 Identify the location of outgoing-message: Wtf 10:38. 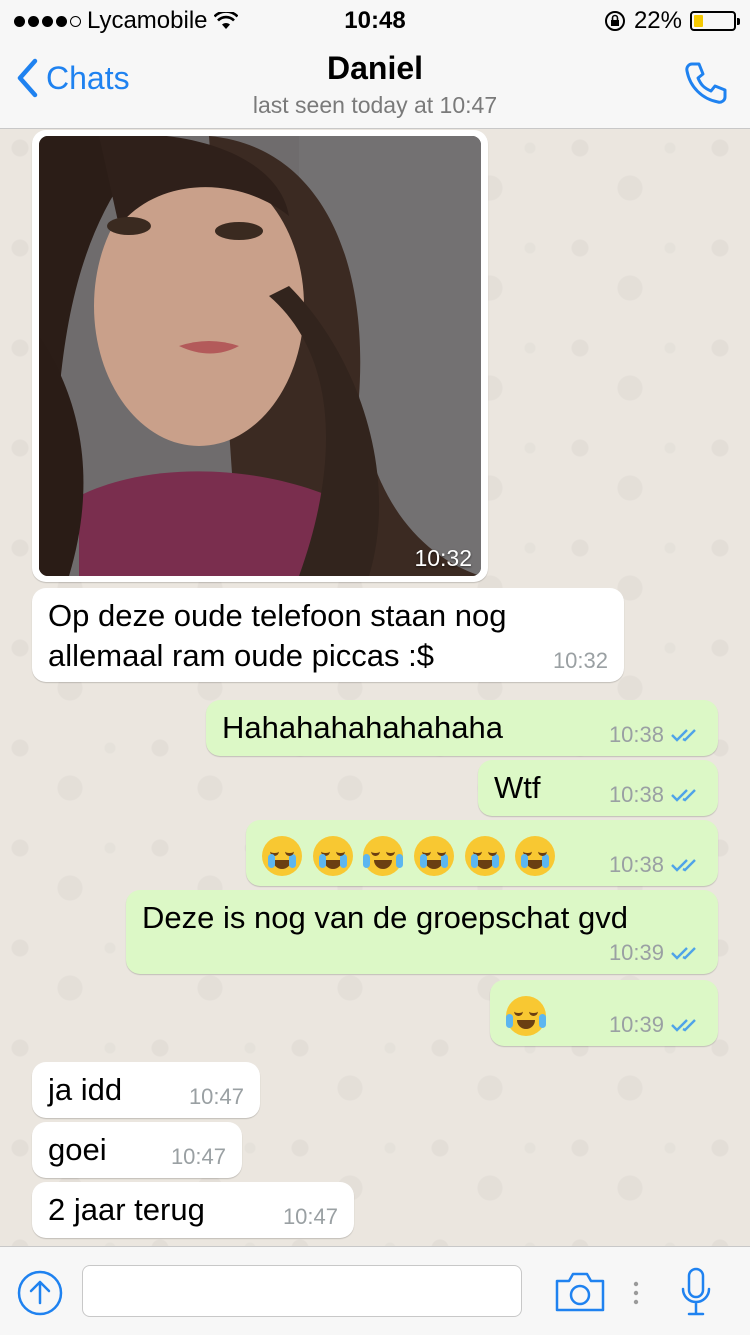
(598, 788).